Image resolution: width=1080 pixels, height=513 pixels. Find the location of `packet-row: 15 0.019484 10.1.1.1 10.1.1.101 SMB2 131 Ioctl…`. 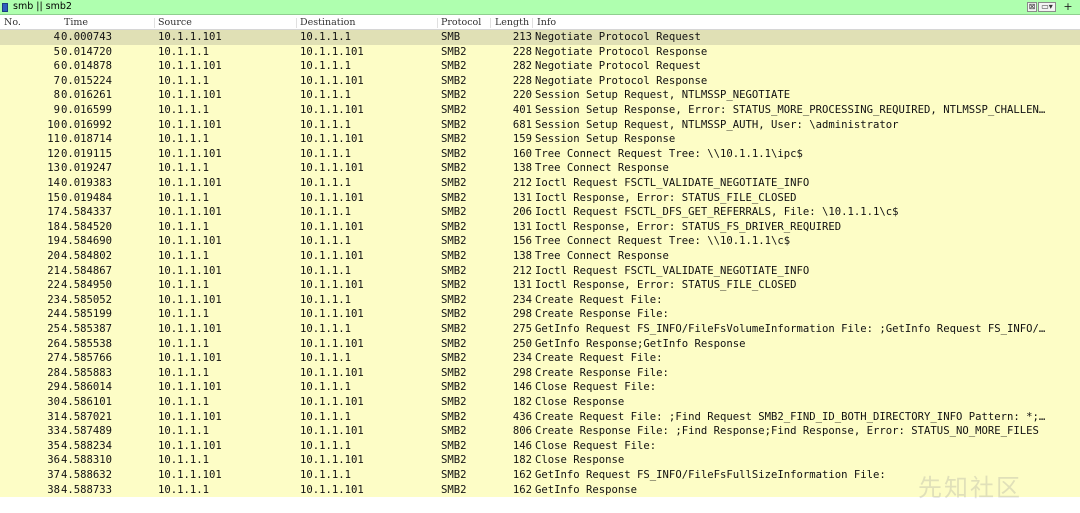

packet-row: 15 0.019484 10.1.1.1 10.1.1.101 SMB2 131 Ioctl… is located at coordinates (540, 198).